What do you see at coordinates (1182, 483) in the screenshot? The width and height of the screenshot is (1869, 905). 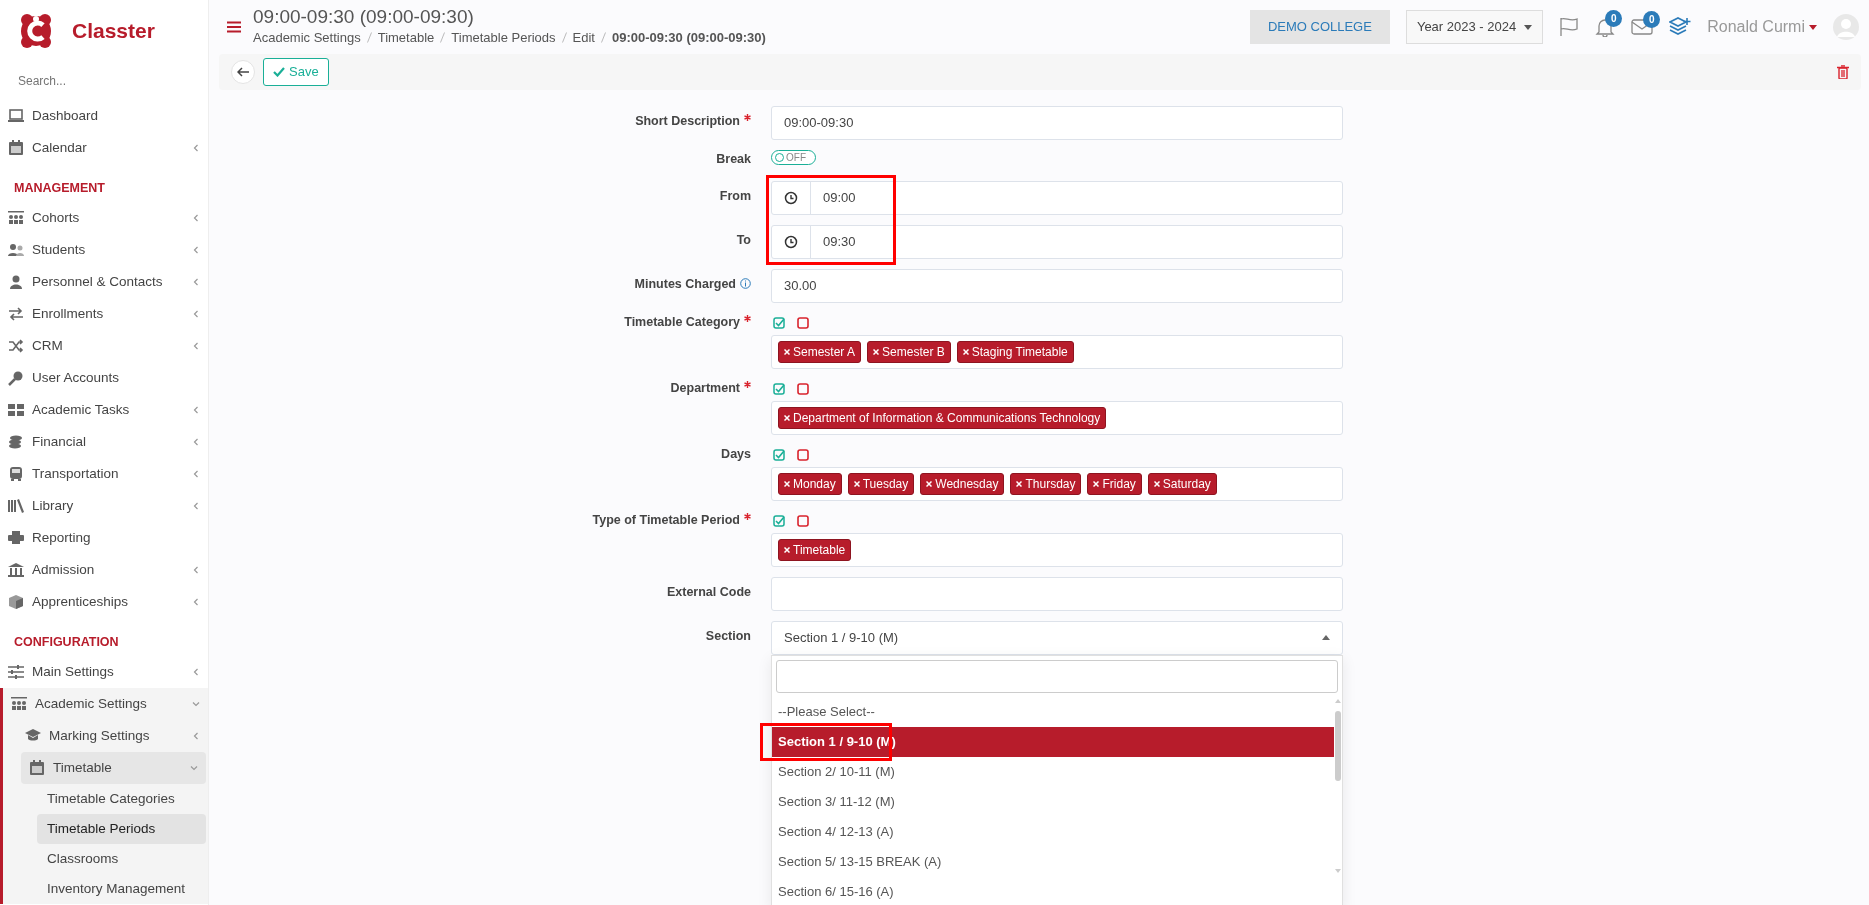 I see `tag-chip: Saturday` at bounding box center [1182, 483].